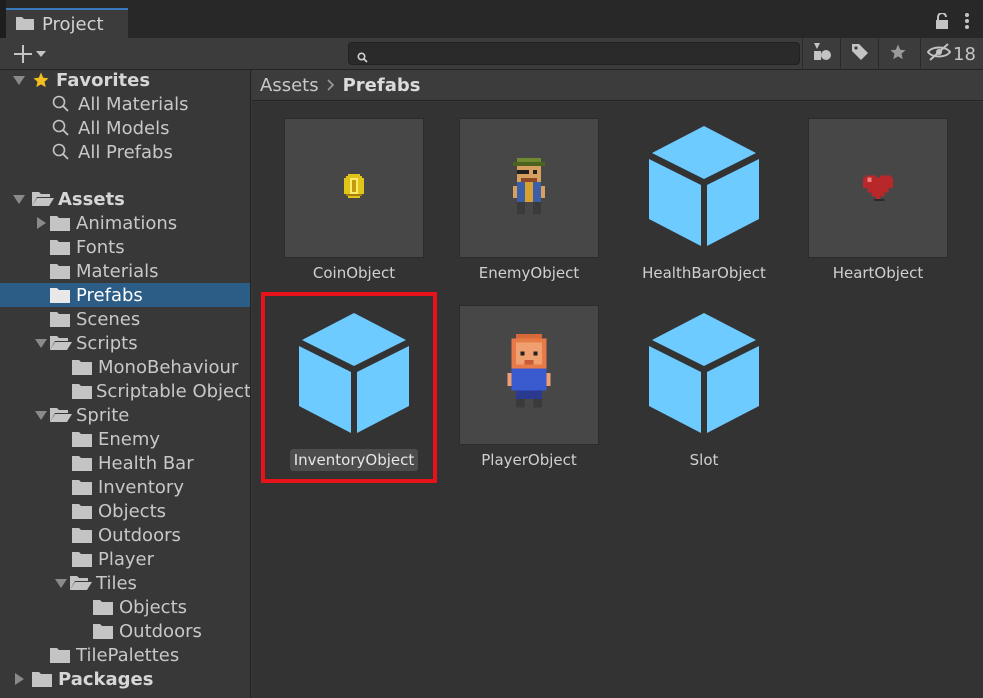 This screenshot has width=983, height=698. Describe the element at coordinates (354, 273) in the screenshot. I see `asset-label: CoinObject` at that location.